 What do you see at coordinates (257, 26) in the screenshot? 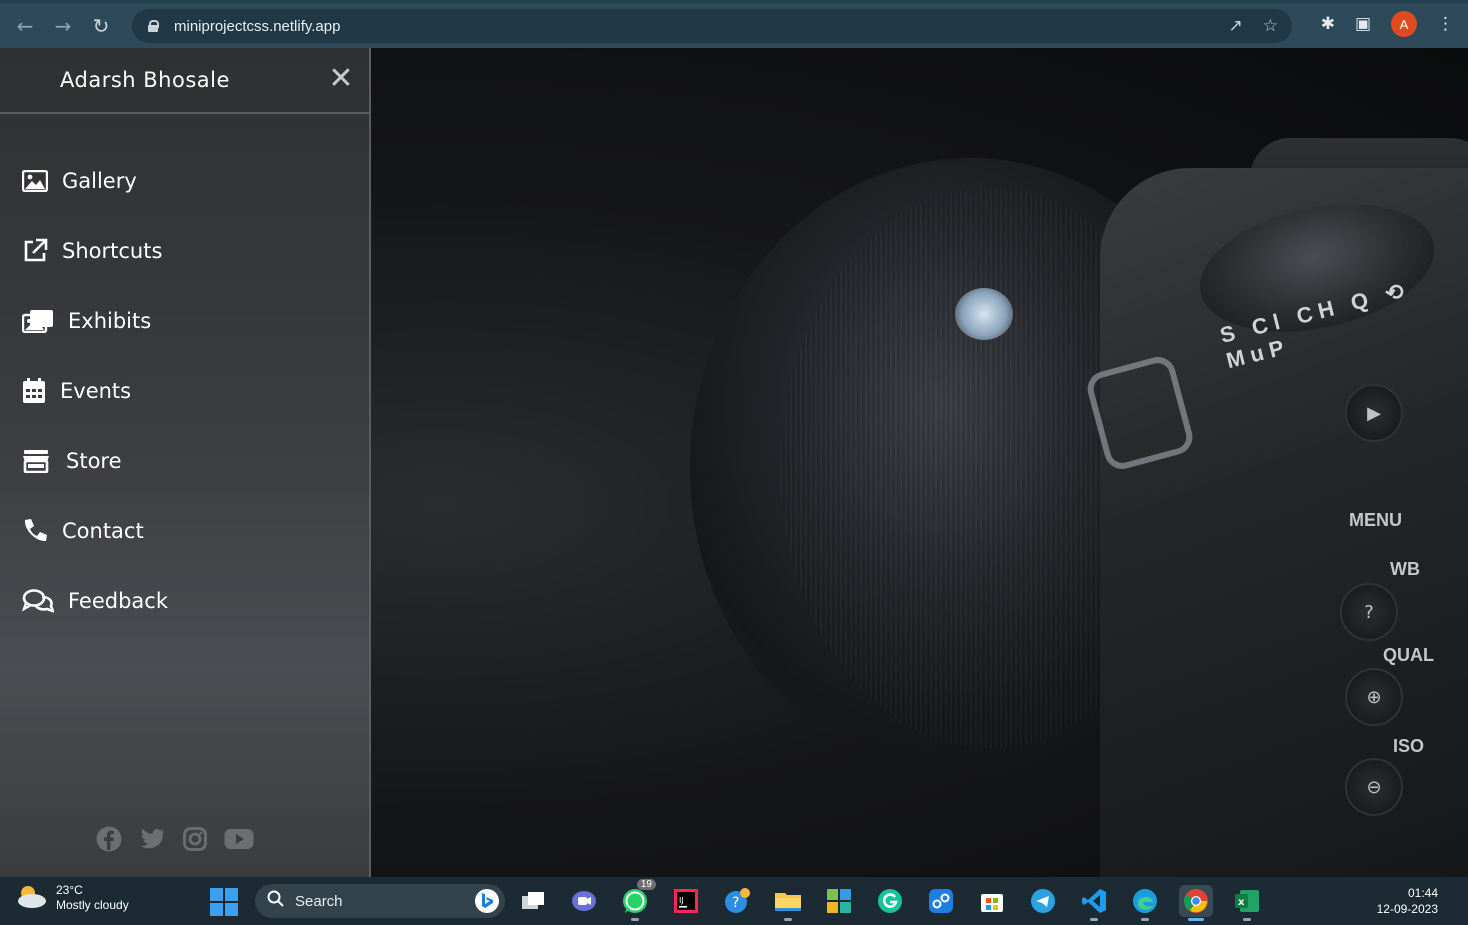
I see `url-text: miniprojectcss.netlify.app` at bounding box center [257, 26].